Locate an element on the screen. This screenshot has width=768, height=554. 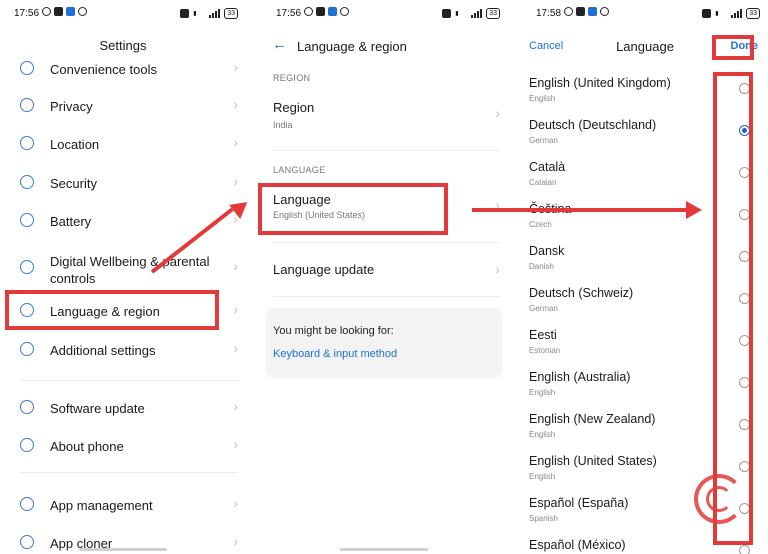
back-arrow-icon: ← is located at coordinates (279, 44).